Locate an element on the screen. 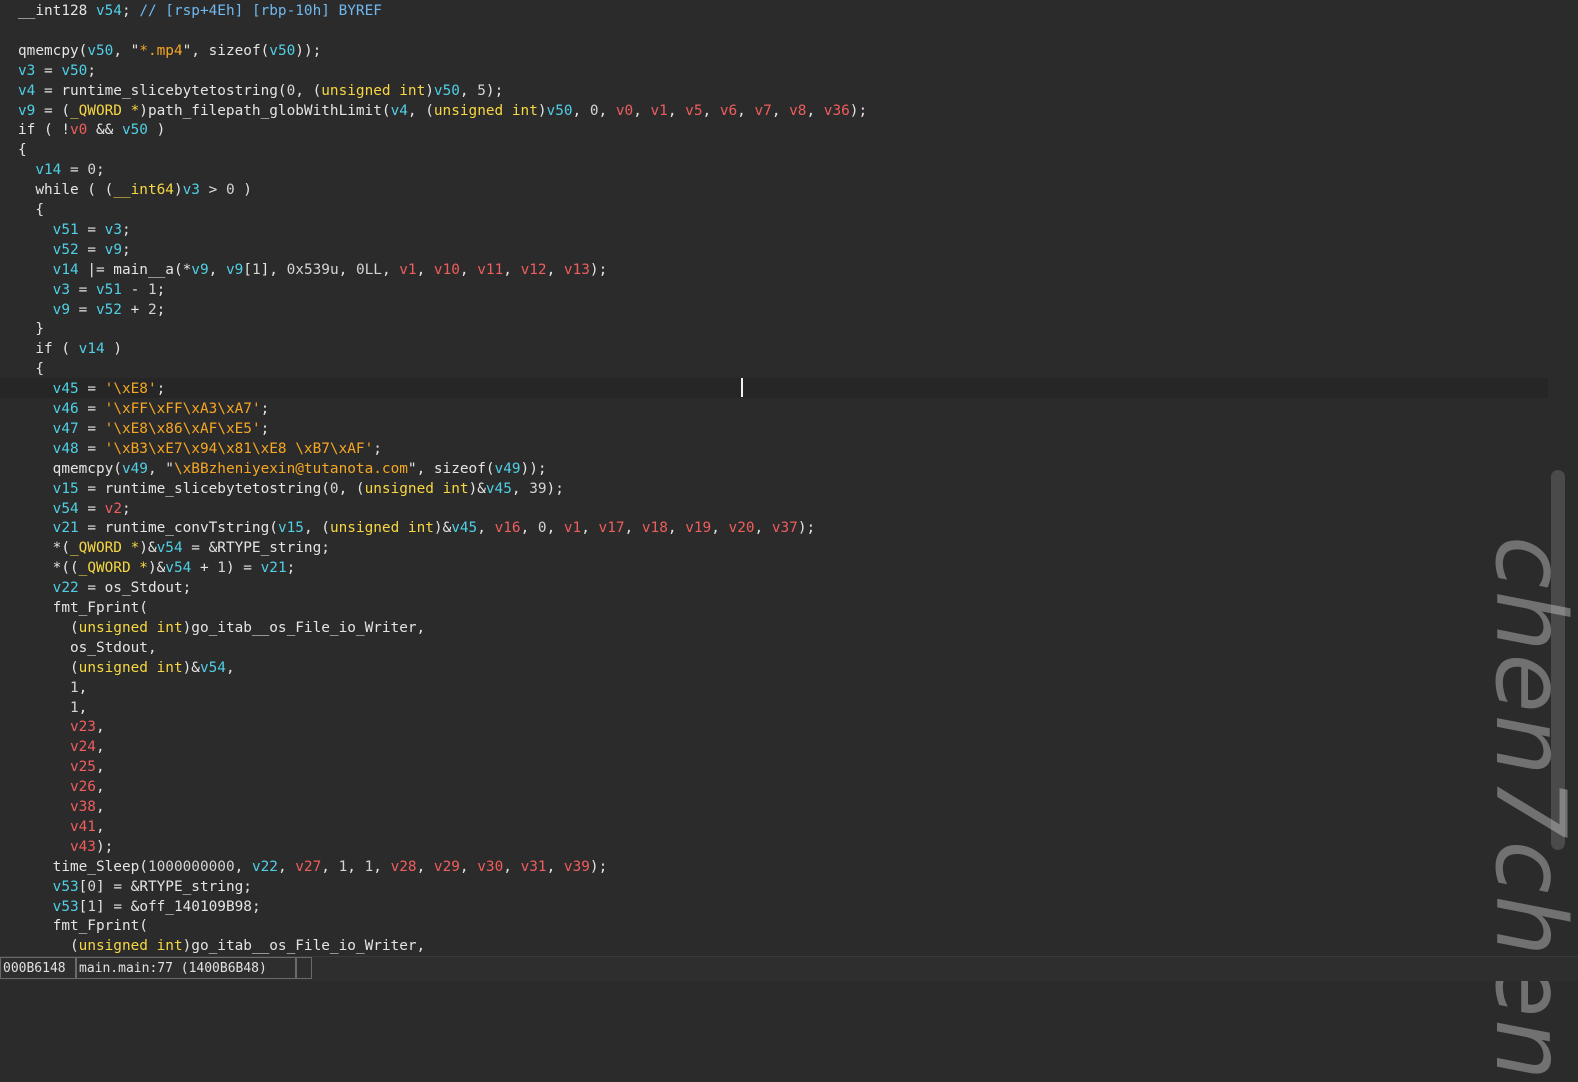 Image resolution: width=1578 pixels, height=1082 pixels. code-token: { is located at coordinates (31, 369).